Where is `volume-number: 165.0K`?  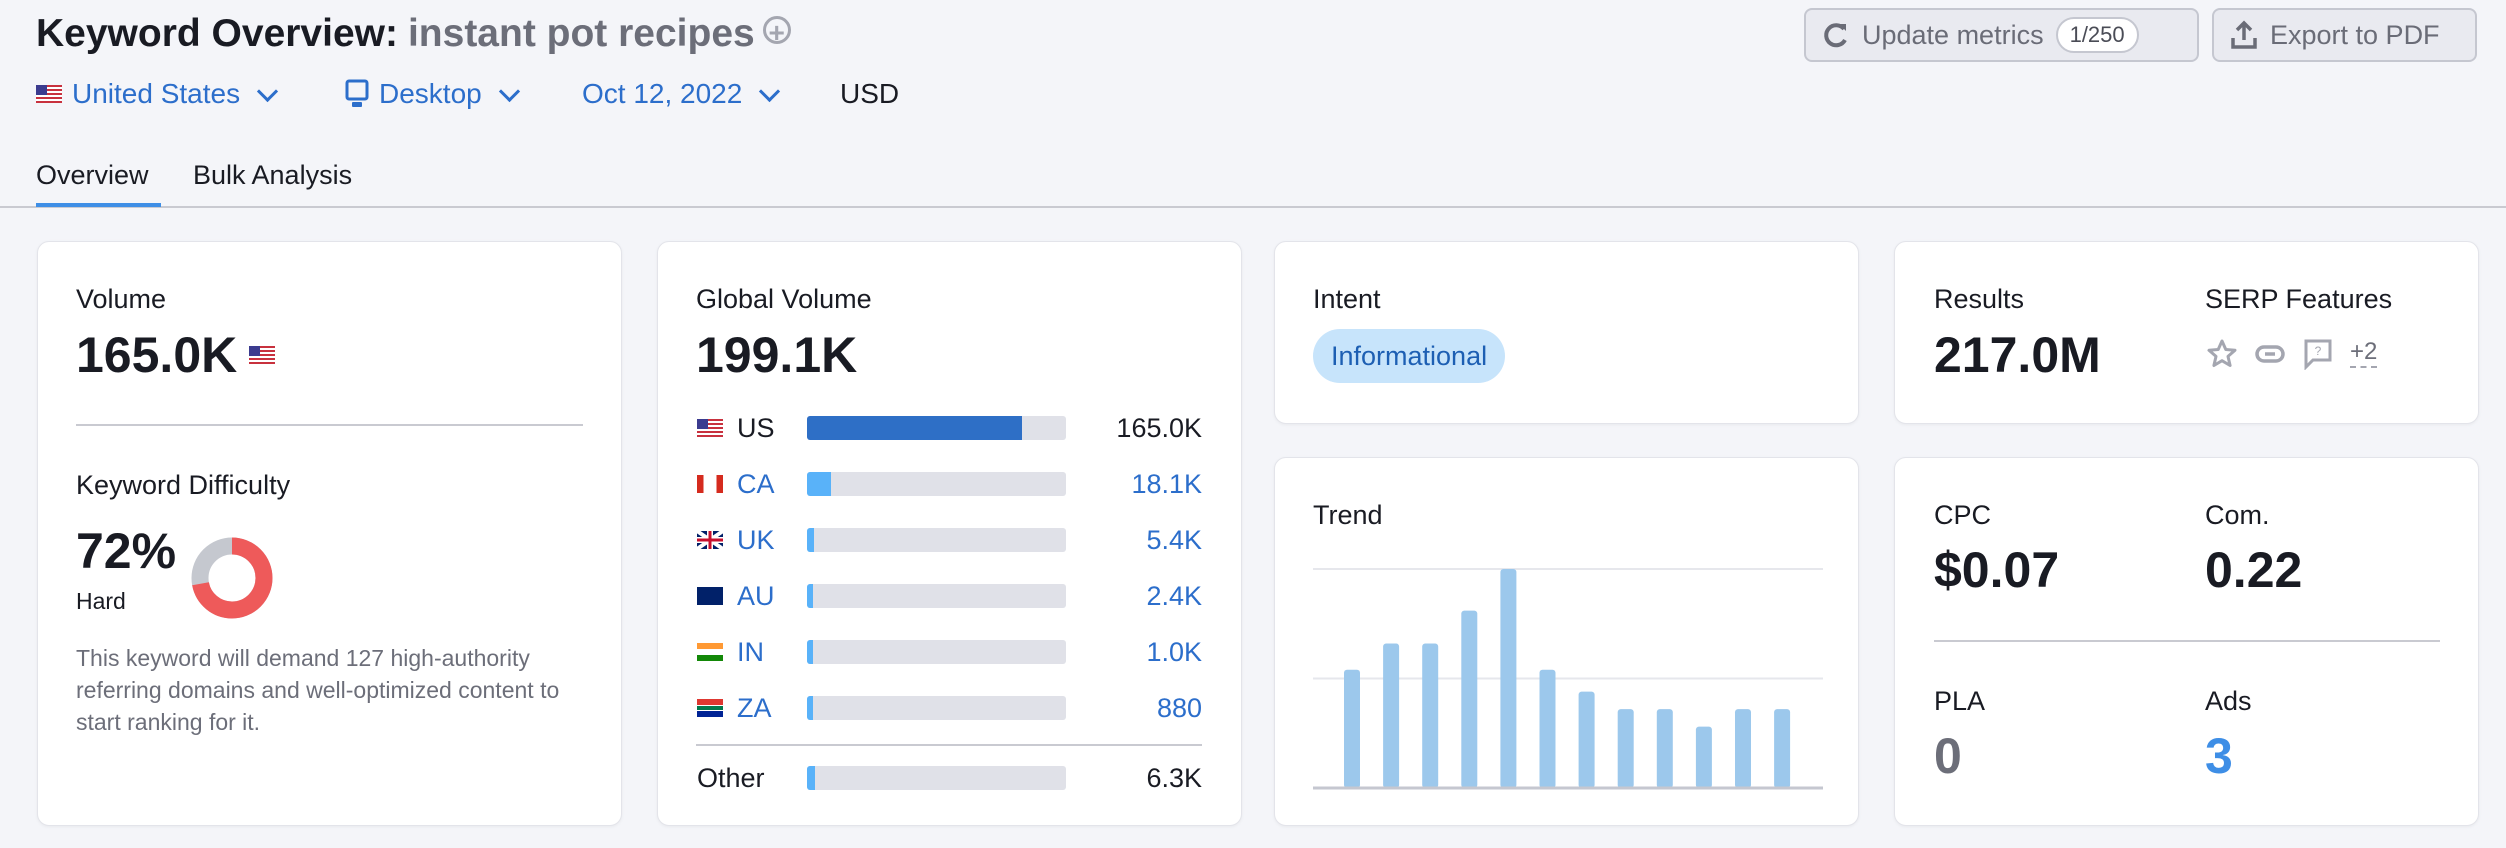 volume-number: 165.0K is located at coordinates (157, 355).